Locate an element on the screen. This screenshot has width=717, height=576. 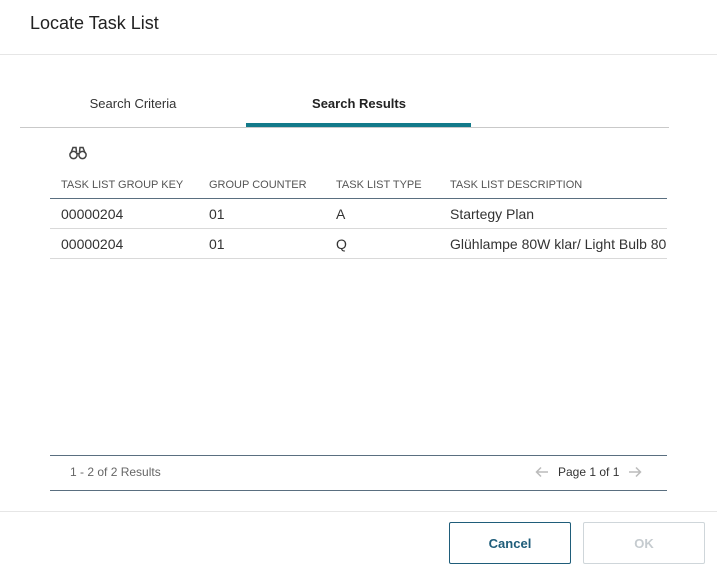
footer-divider is located at coordinates (358, 511).